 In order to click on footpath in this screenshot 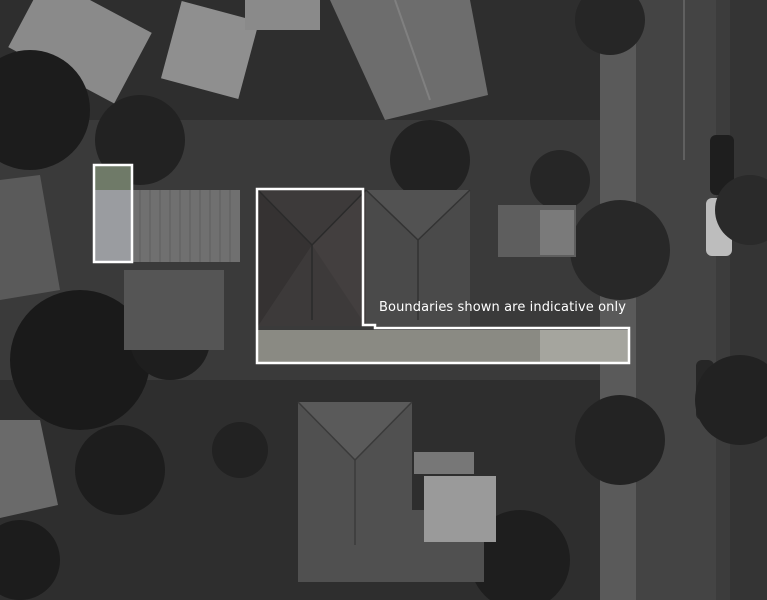, I will do `click(618, 320)`.